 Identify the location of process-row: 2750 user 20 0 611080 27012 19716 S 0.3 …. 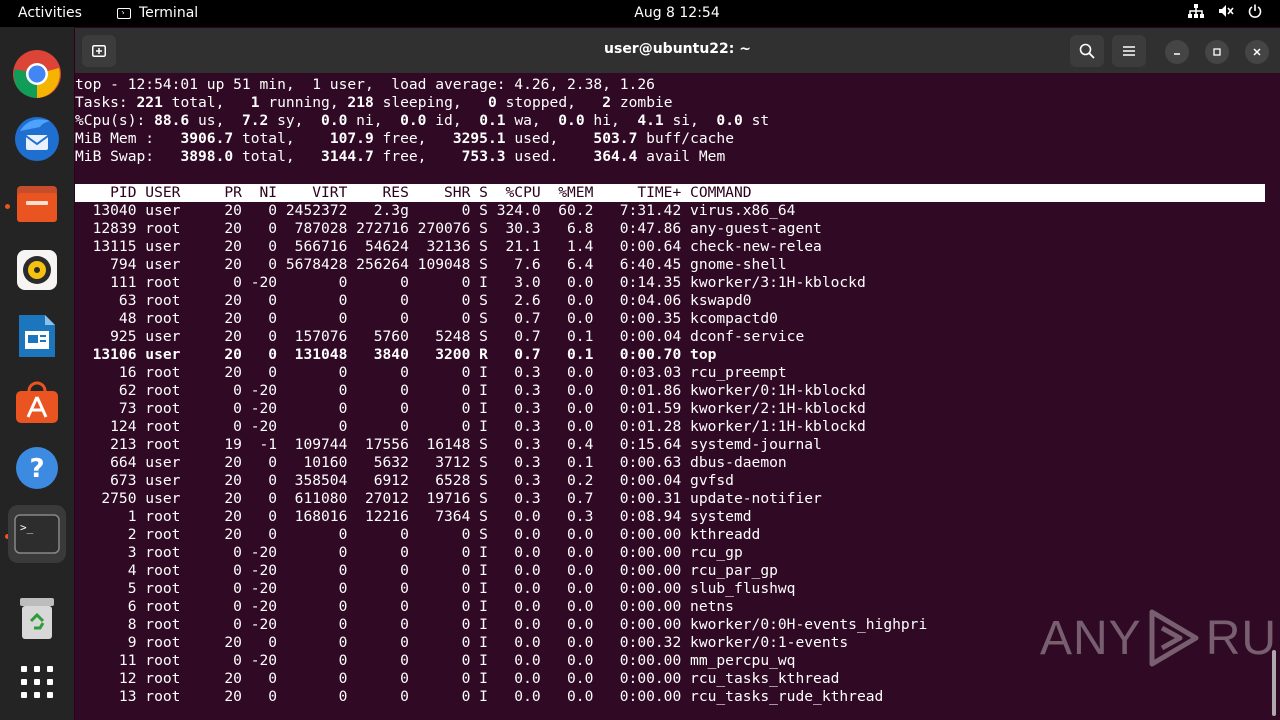
(448, 498).